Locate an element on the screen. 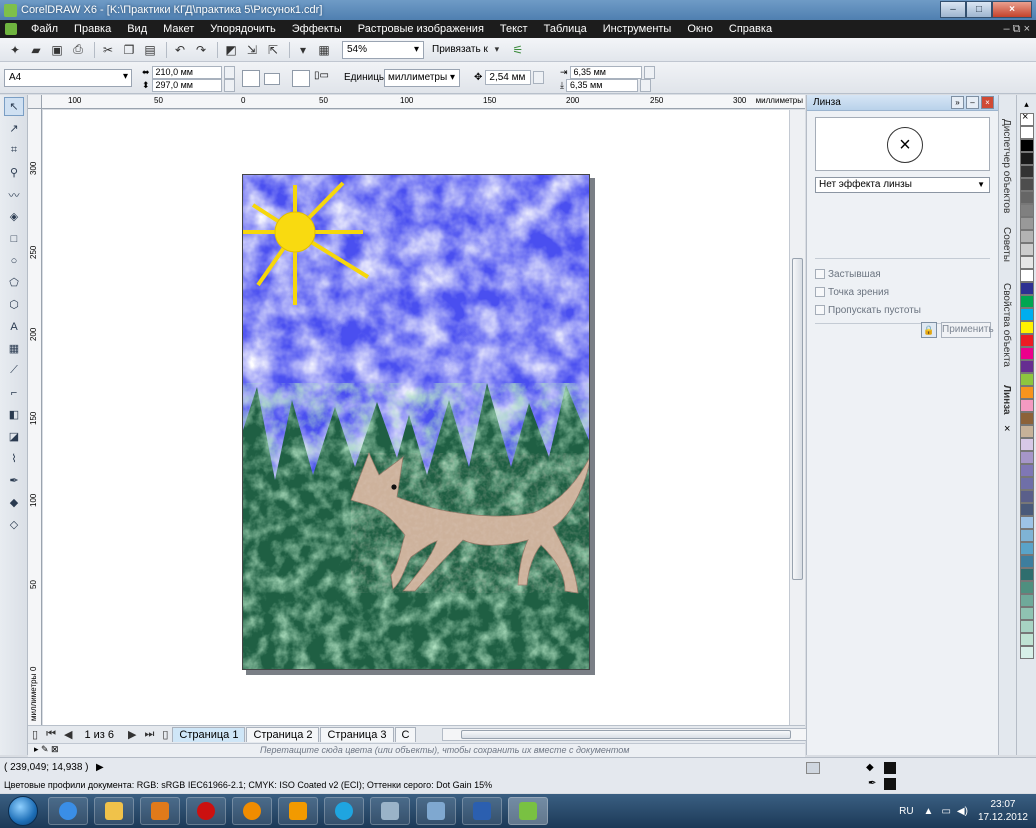 Image resolution: width=1036 pixels, height=828 pixels. all-pages-button is located at coordinates (301, 78).